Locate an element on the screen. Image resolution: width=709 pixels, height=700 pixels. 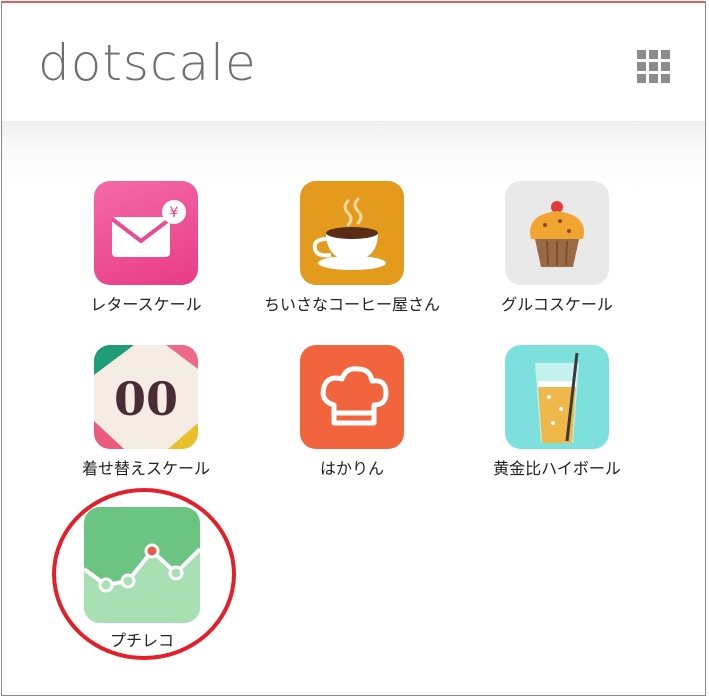
app-label: 着せ替えスケール is located at coordinates (145, 468).